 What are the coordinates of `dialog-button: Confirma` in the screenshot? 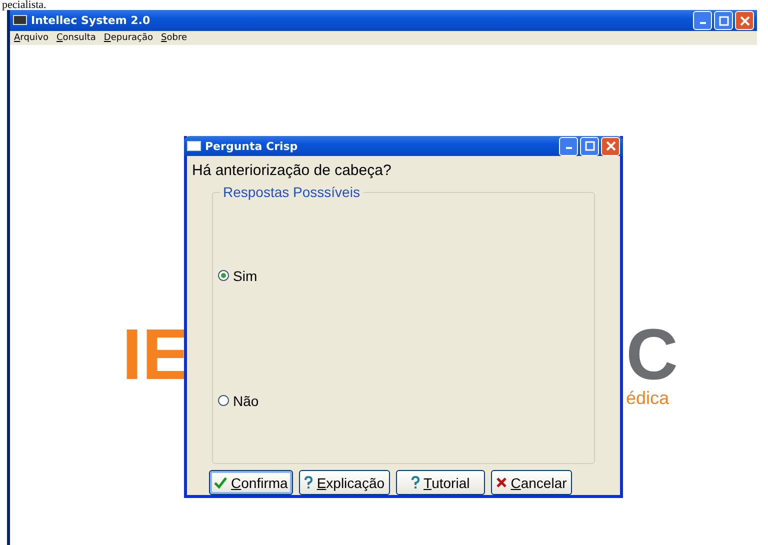 It's located at (251, 482).